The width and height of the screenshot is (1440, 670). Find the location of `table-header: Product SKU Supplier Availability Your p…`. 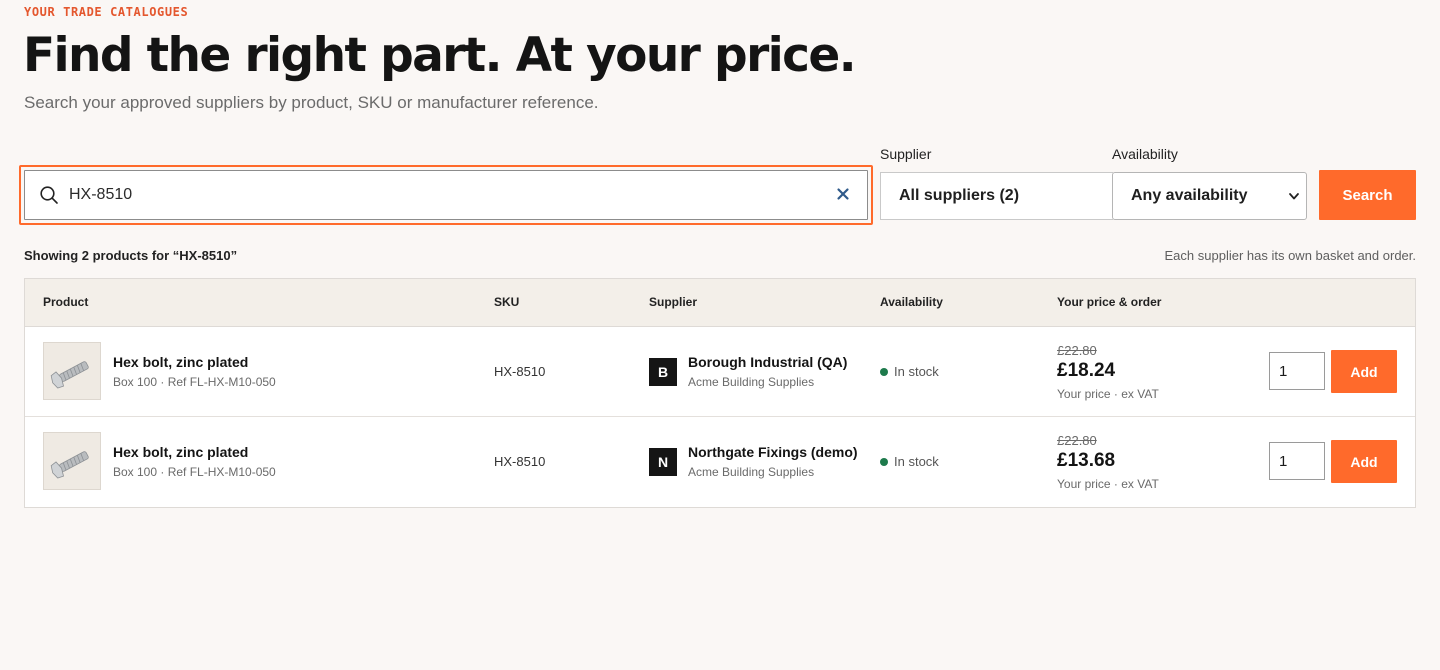

table-header: Product SKU Supplier Availability Your p… is located at coordinates (720, 303).